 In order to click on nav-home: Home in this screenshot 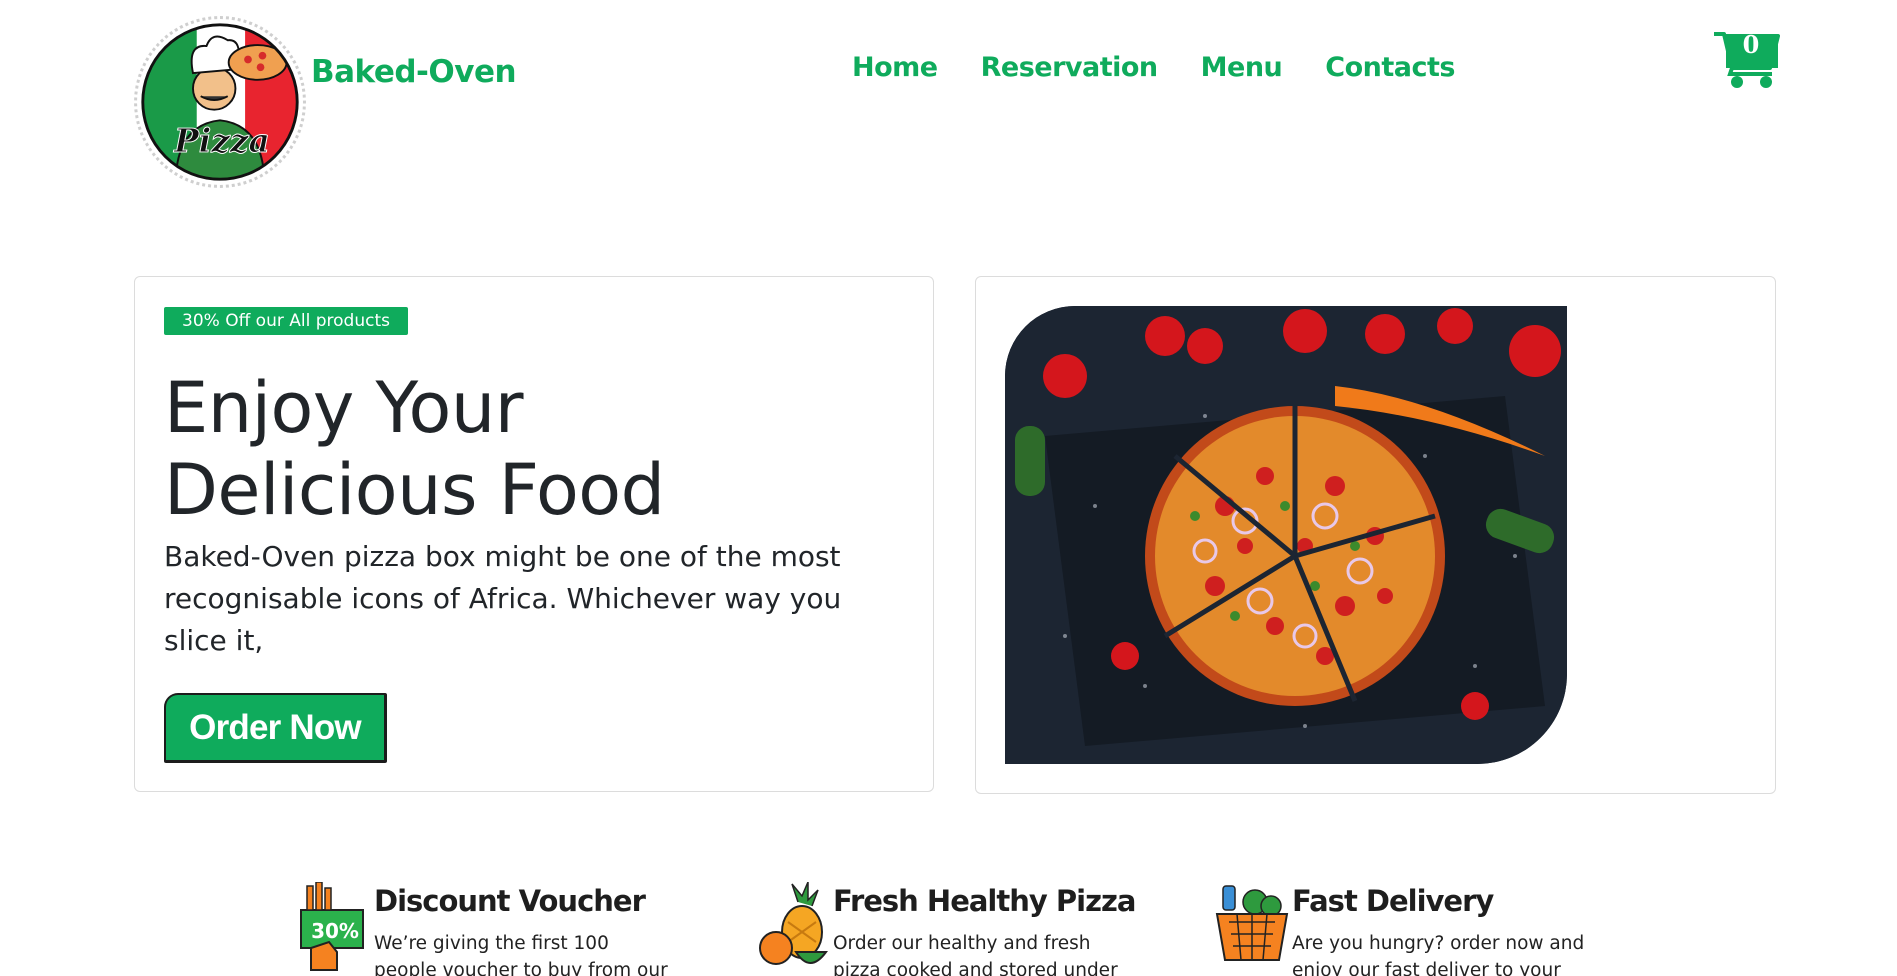, I will do `click(895, 67)`.